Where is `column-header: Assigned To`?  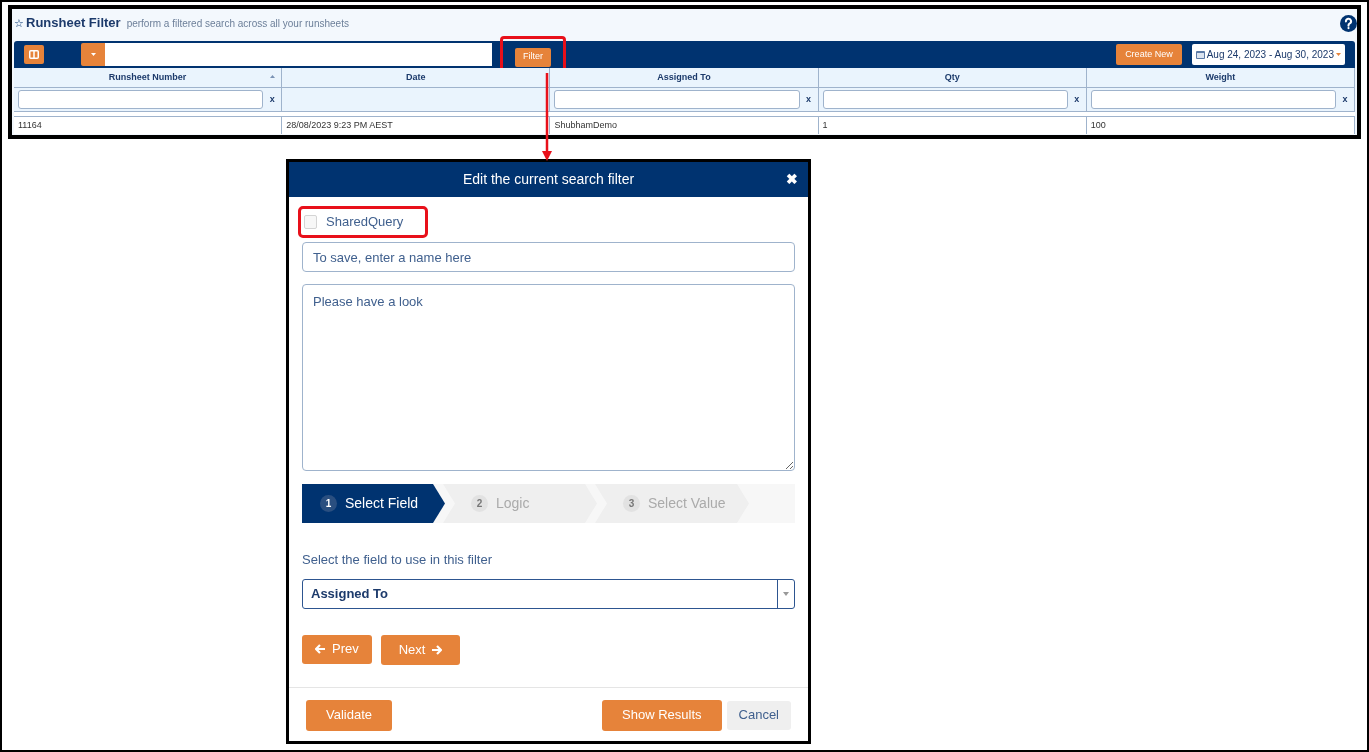
column-header: Assigned To is located at coordinates (684, 78).